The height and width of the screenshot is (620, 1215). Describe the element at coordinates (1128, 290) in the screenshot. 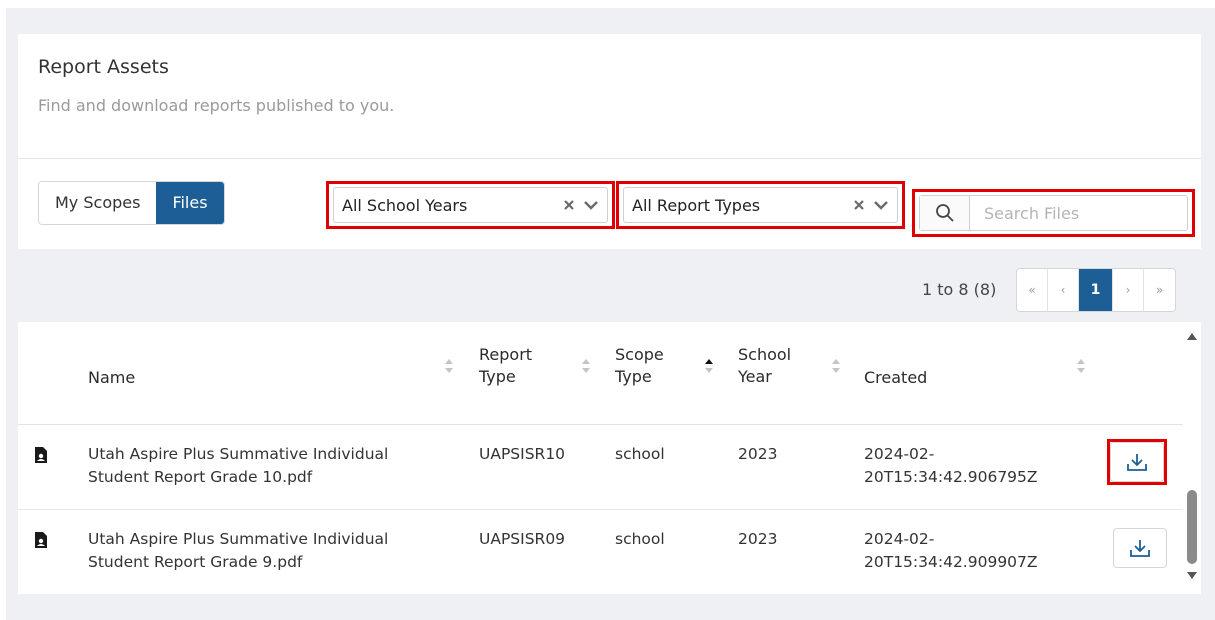

I see `next-page-button: ›` at that location.